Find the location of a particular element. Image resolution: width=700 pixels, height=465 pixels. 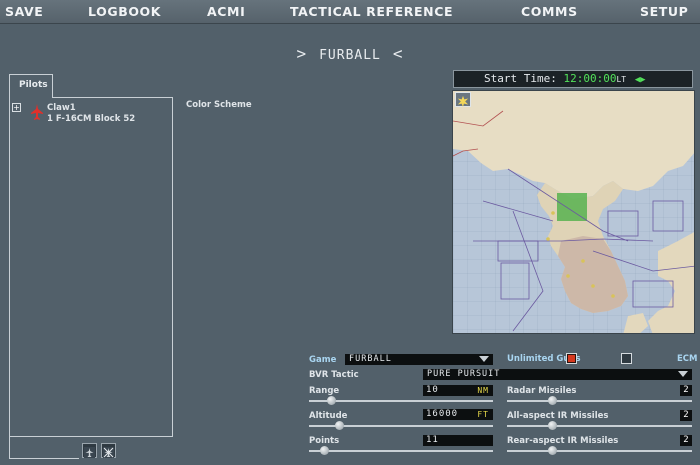

bvr-tactic-value: Pure Pursuit is located at coordinates (464, 374).